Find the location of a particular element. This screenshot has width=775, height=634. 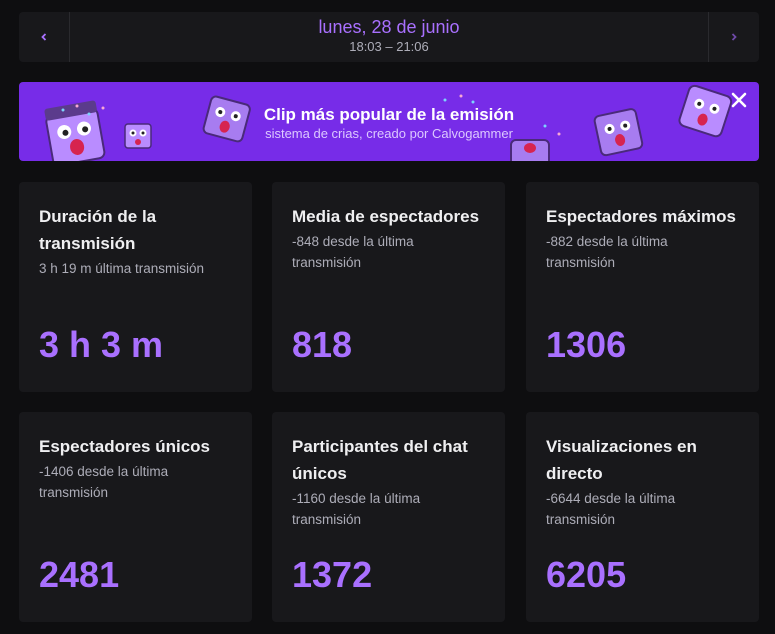

stat-value: 3 h 3 m is located at coordinates (101, 344).